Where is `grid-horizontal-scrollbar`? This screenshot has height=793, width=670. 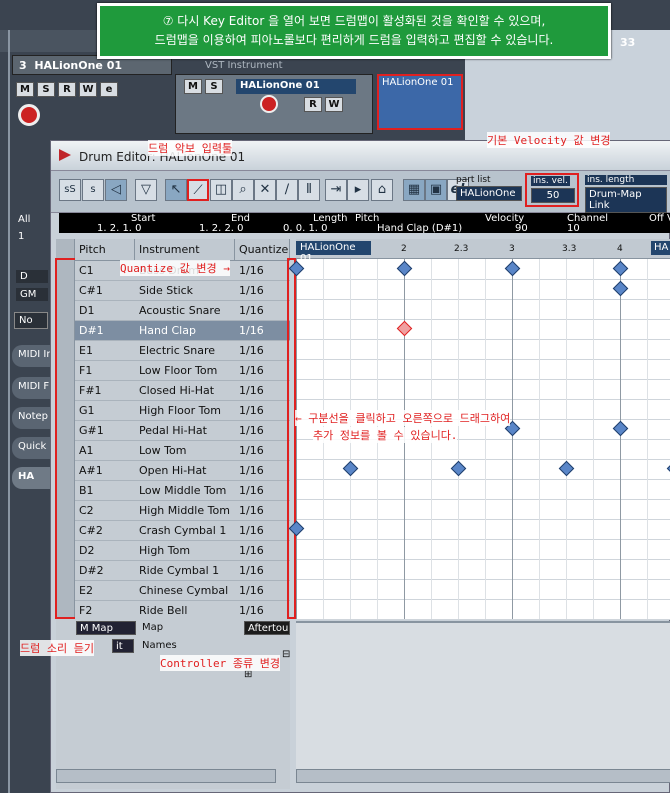
grid-horizontal-scrollbar is located at coordinates (483, 776).